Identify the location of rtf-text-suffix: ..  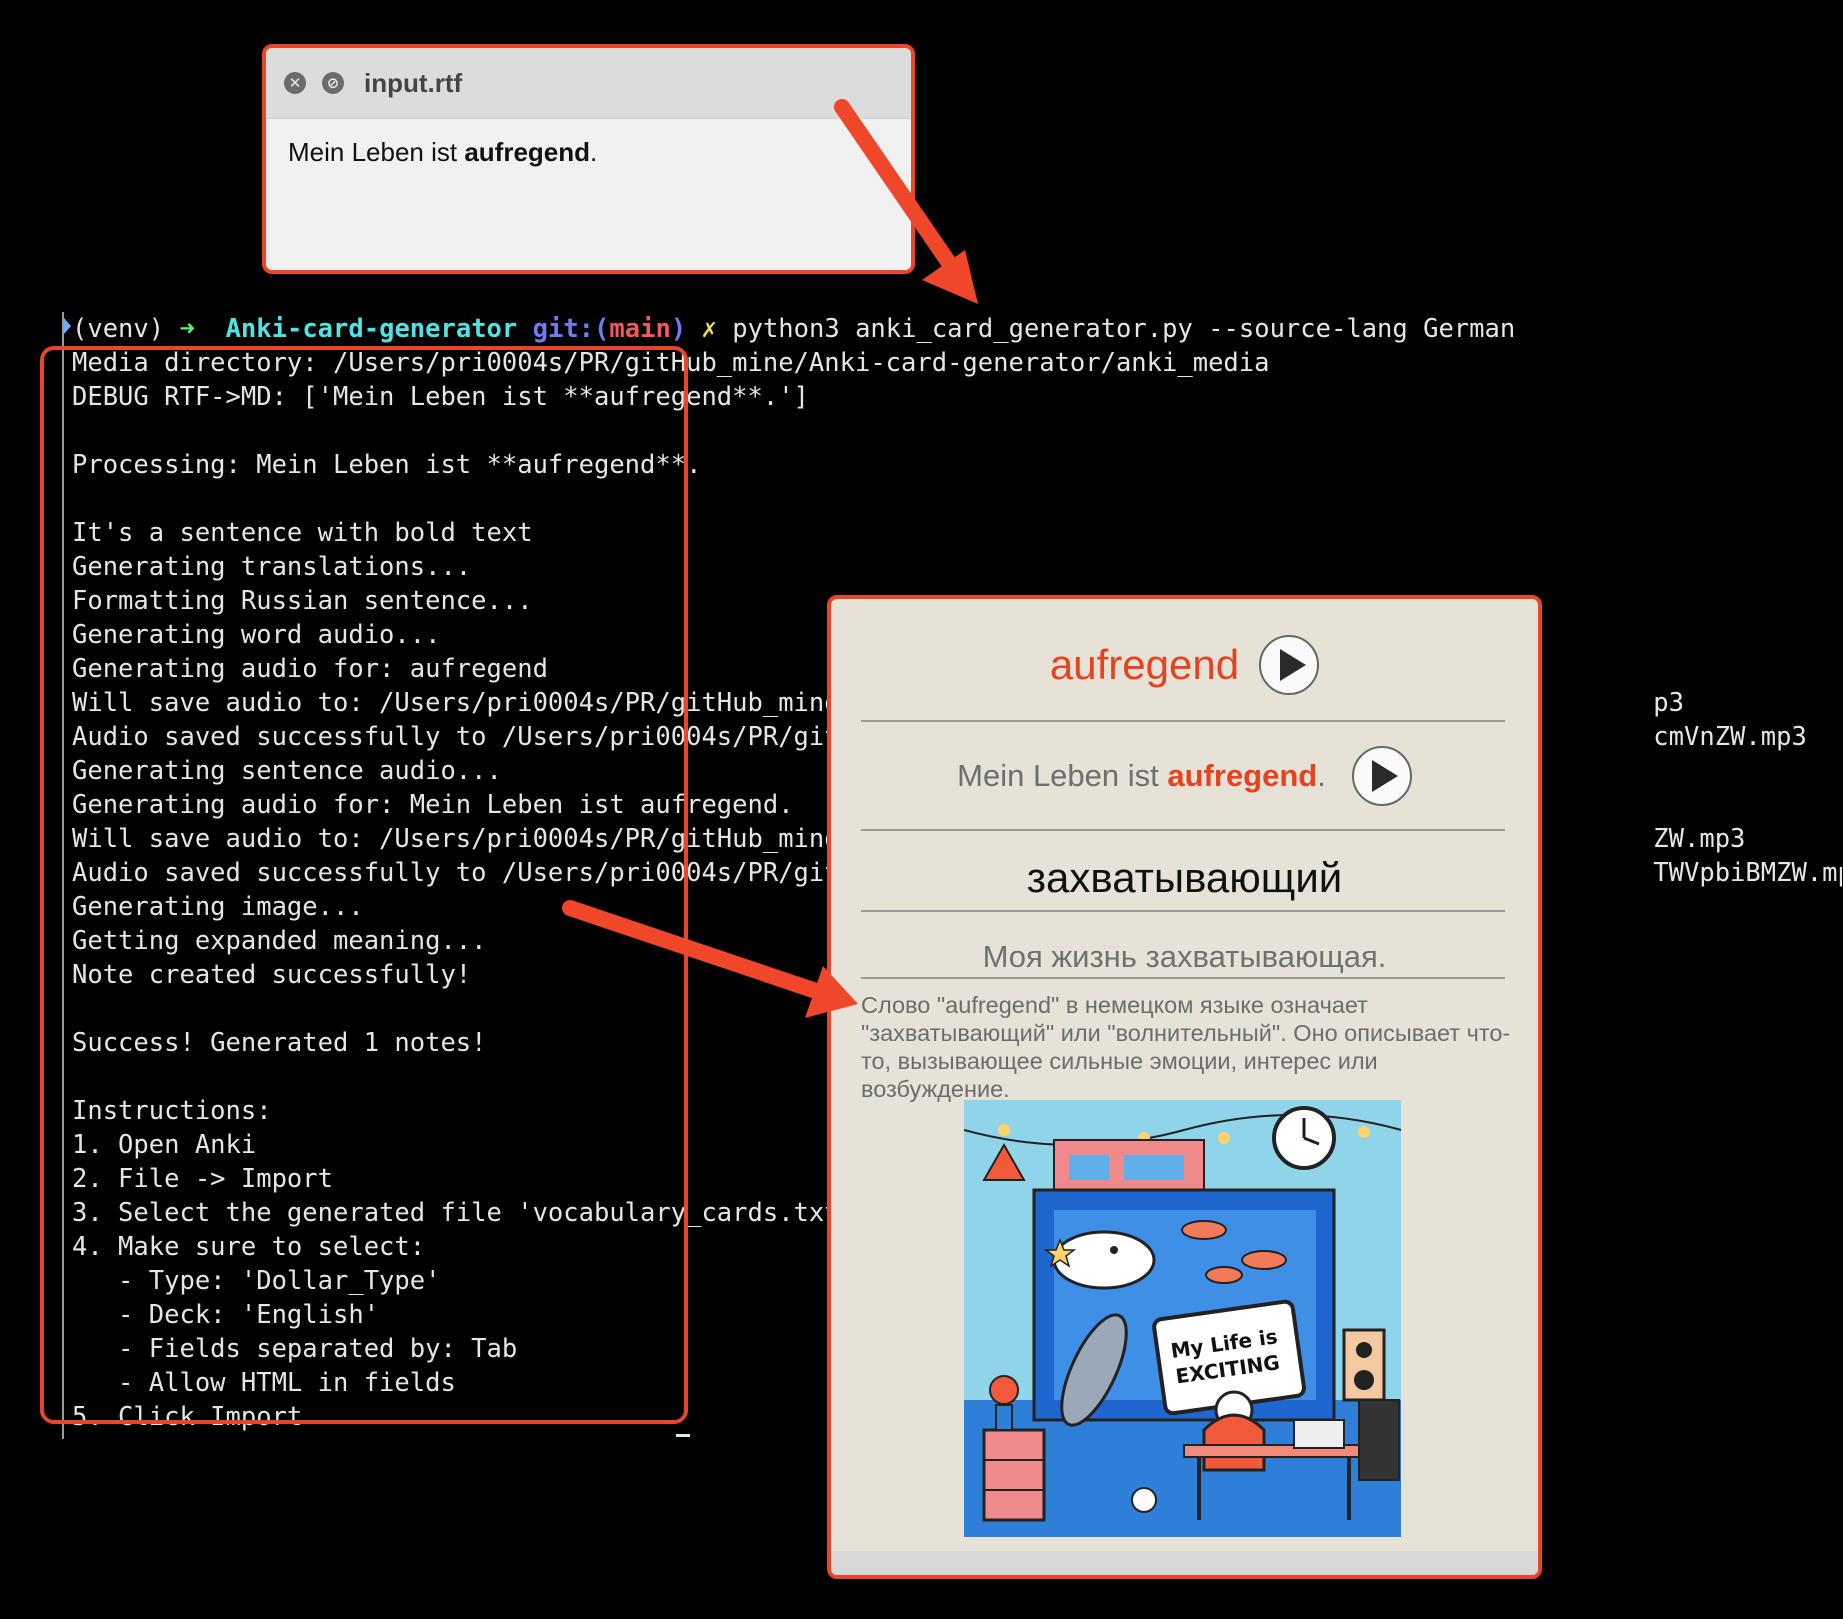
(594, 152).